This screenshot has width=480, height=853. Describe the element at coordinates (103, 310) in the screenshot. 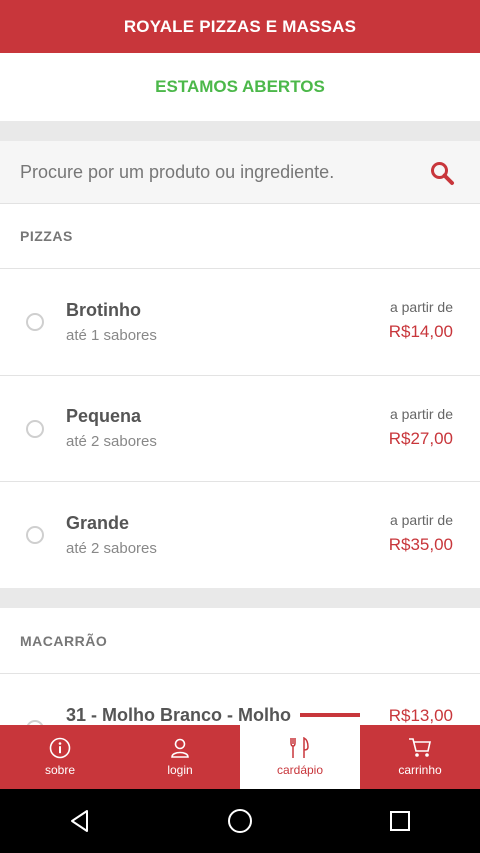

I see `item-name: Brotinho` at that location.